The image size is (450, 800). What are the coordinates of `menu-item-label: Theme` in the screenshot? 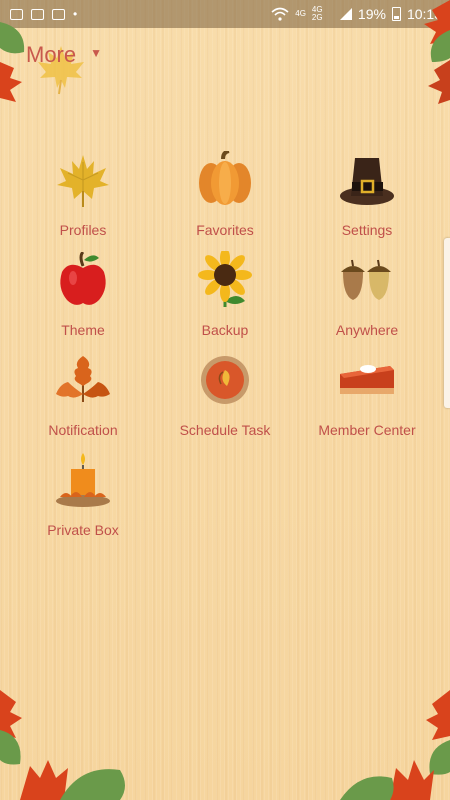 It's located at (83, 330).